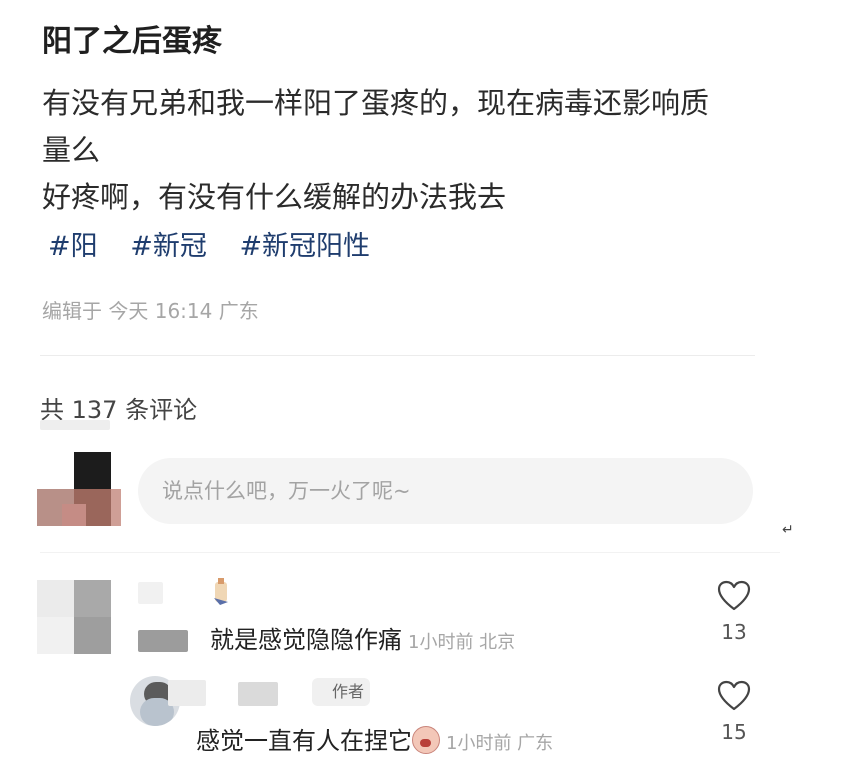  What do you see at coordinates (304, 741) in the screenshot?
I see `comment-text: 感觉一直有人在捏它` at bounding box center [304, 741].